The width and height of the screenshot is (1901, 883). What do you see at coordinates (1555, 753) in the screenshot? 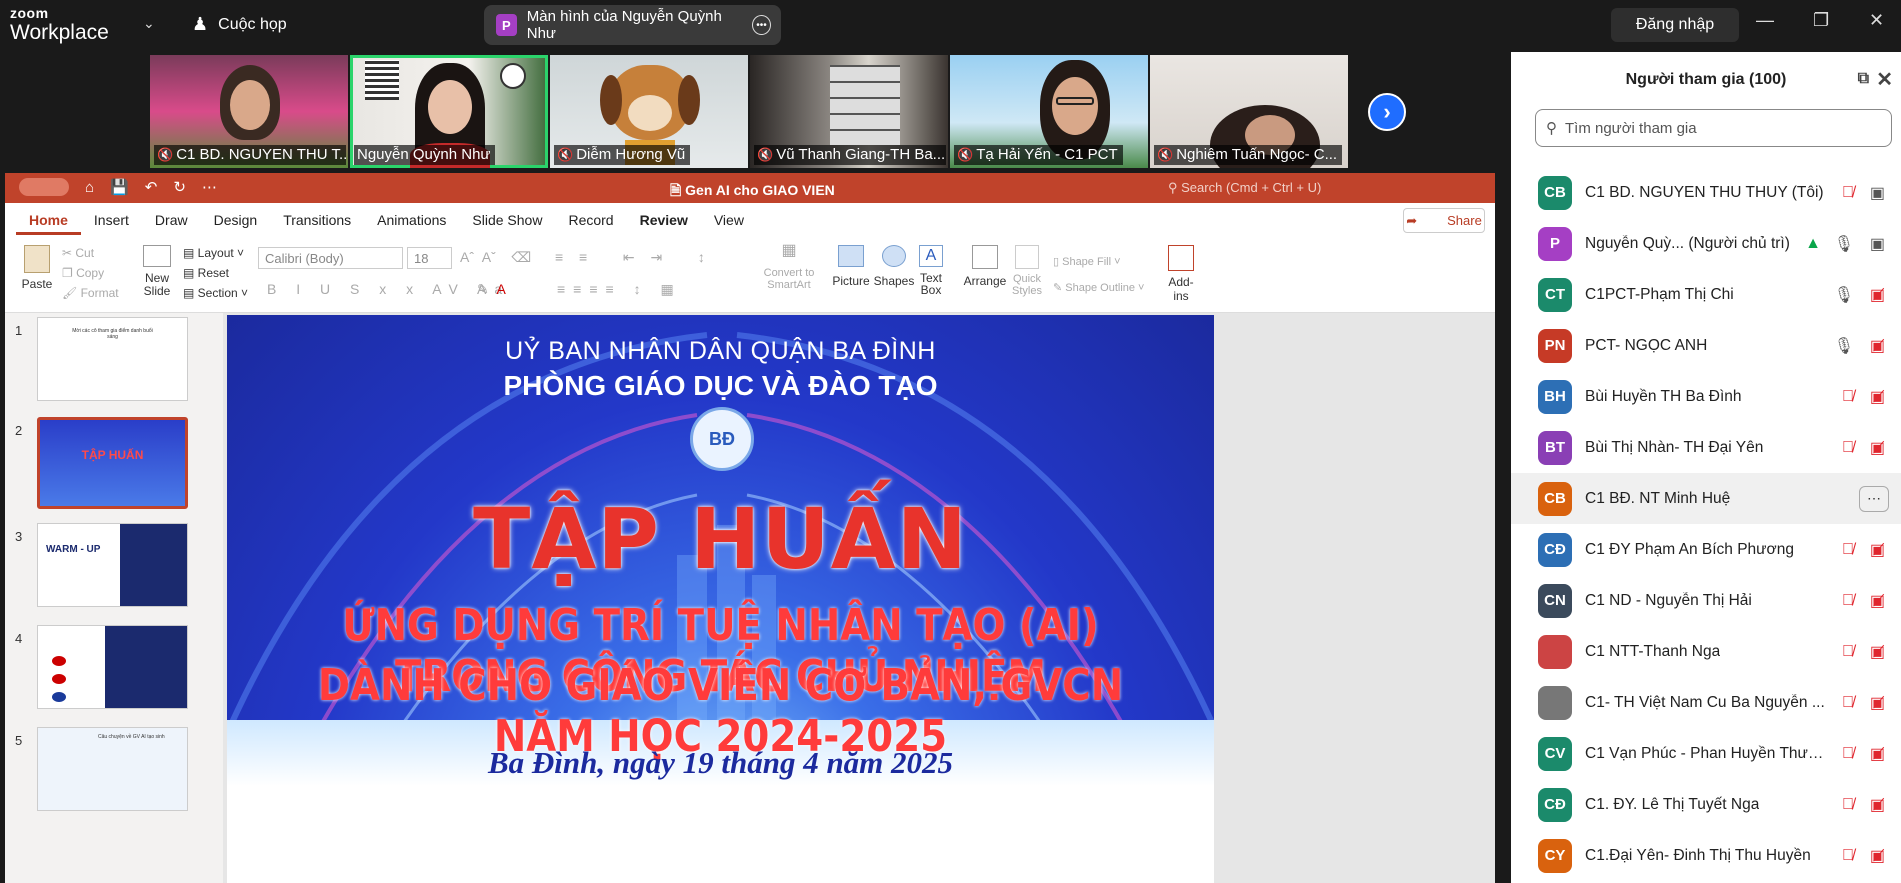
I see `avatar: CV` at bounding box center [1555, 753].